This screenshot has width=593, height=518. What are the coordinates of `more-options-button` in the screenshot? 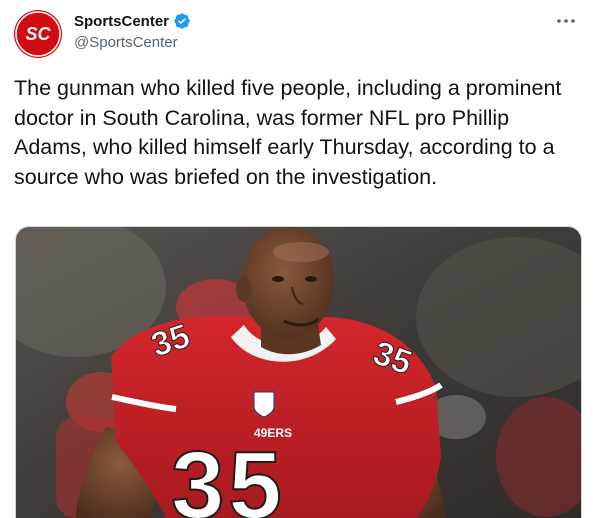 It's located at (566, 21).